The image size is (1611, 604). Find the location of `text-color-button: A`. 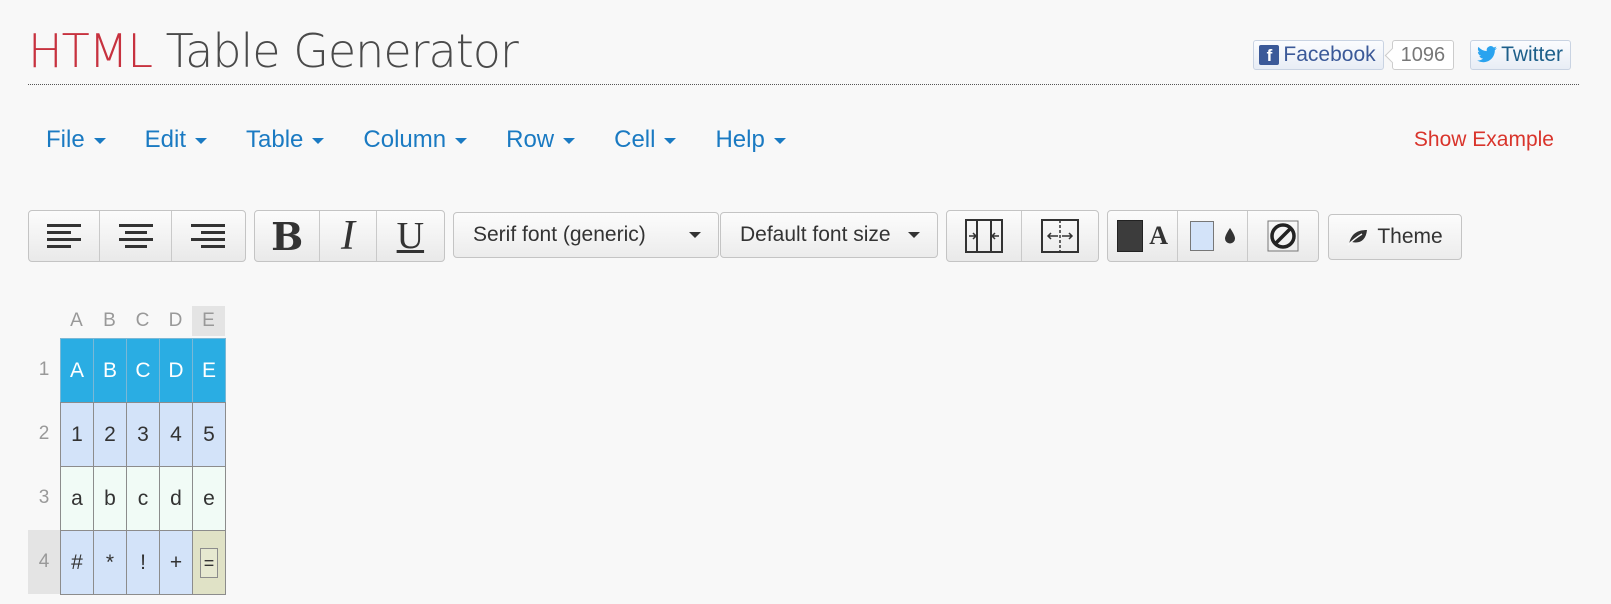

text-color-button: A is located at coordinates (1143, 236).